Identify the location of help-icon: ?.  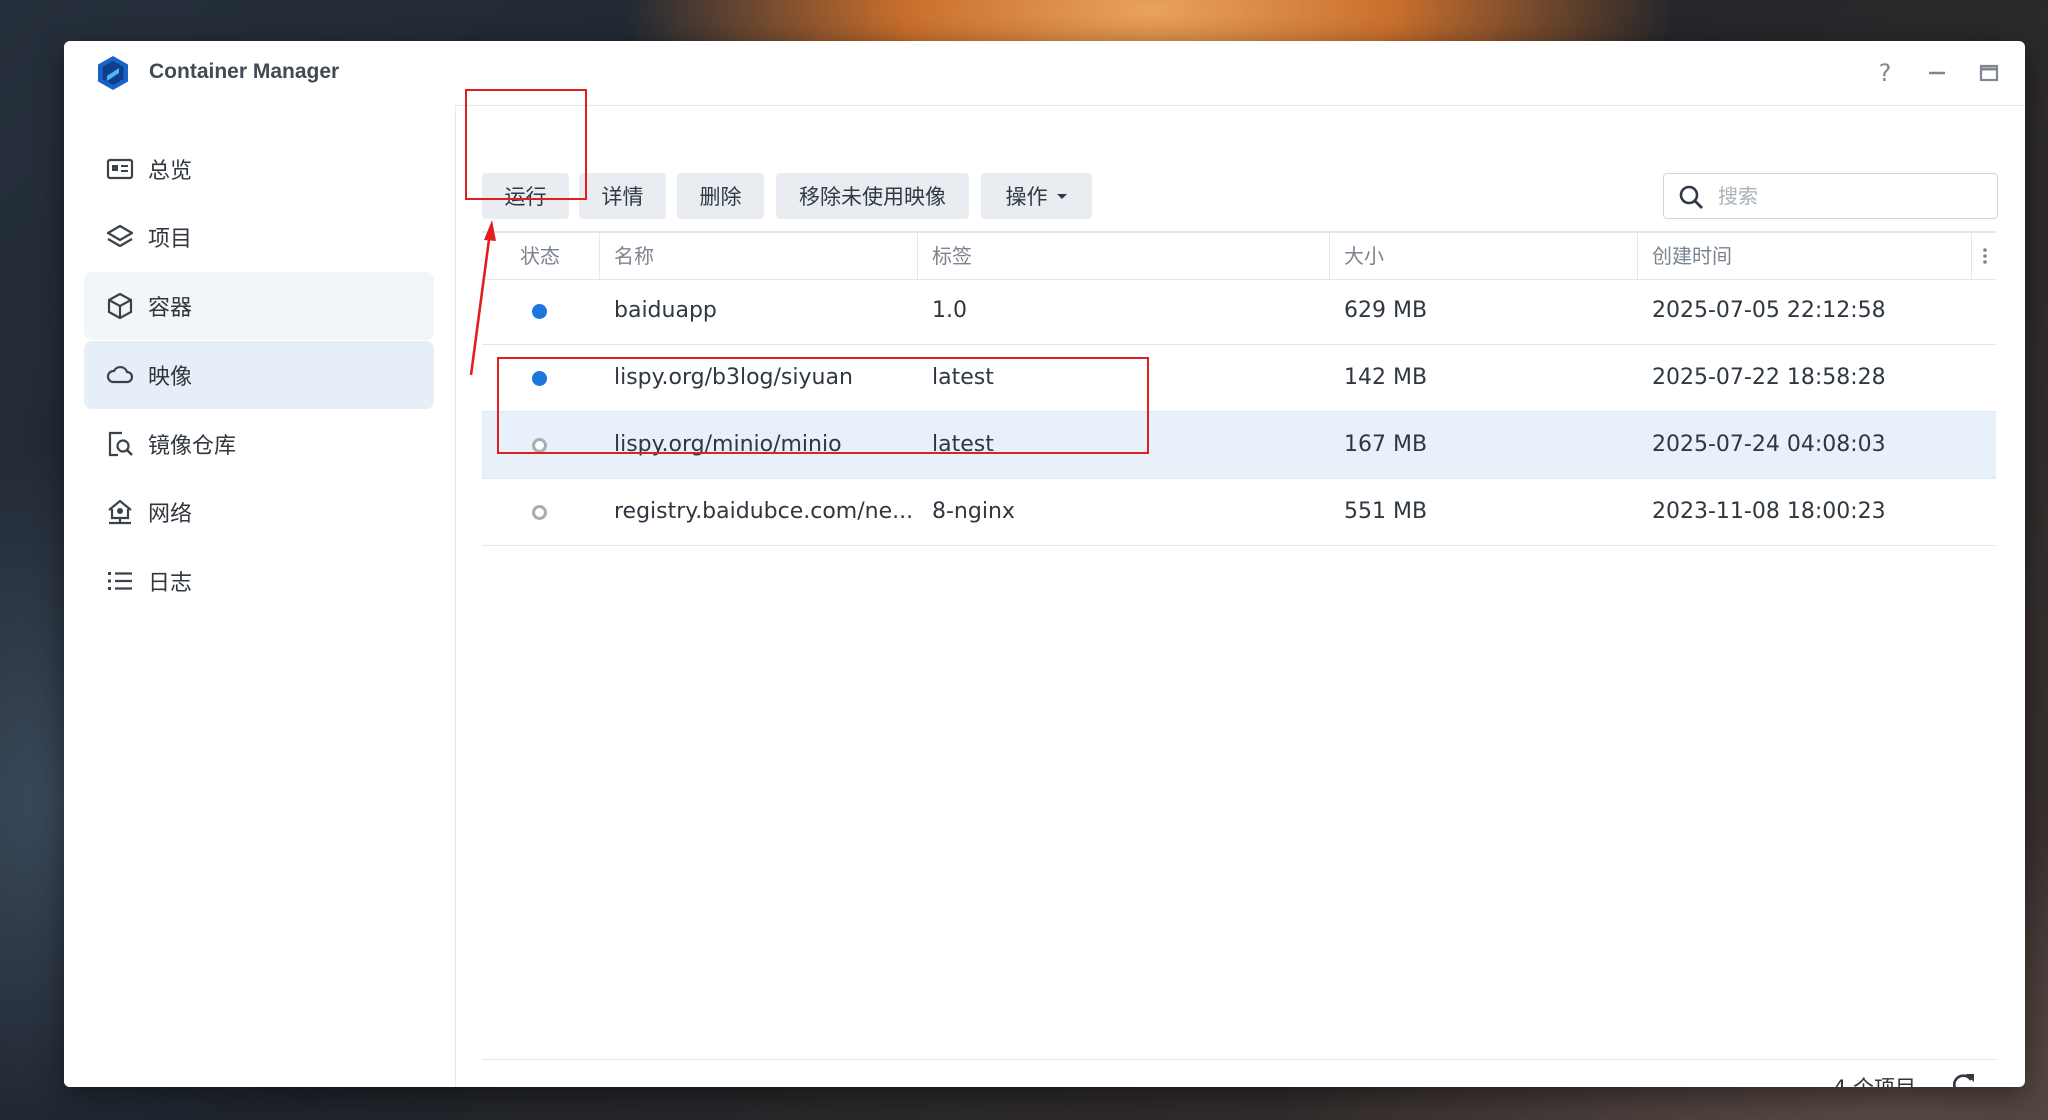
(1885, 73).